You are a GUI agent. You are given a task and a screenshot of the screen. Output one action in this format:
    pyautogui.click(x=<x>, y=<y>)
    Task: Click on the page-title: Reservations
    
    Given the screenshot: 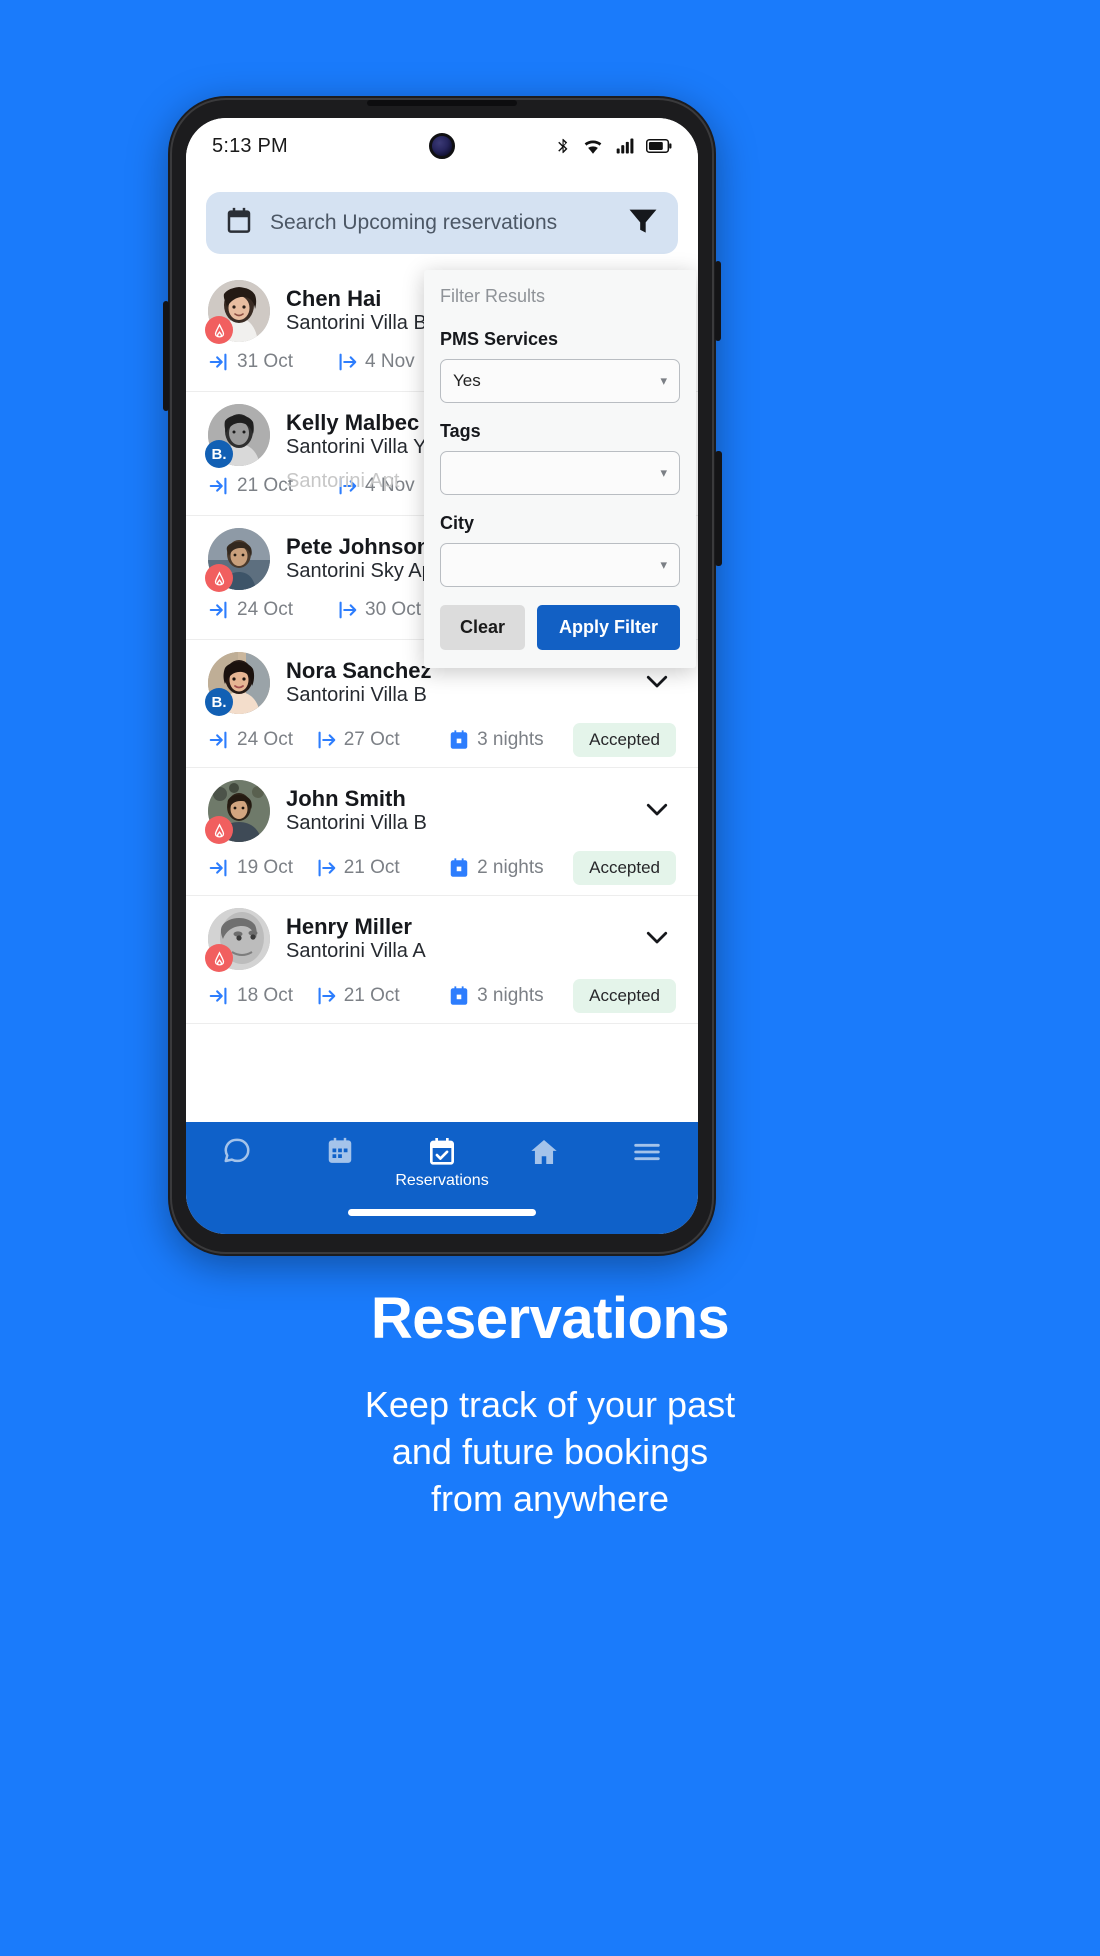 What is the action you would take?
    pyautogui.click(x=550, y=1318)
    